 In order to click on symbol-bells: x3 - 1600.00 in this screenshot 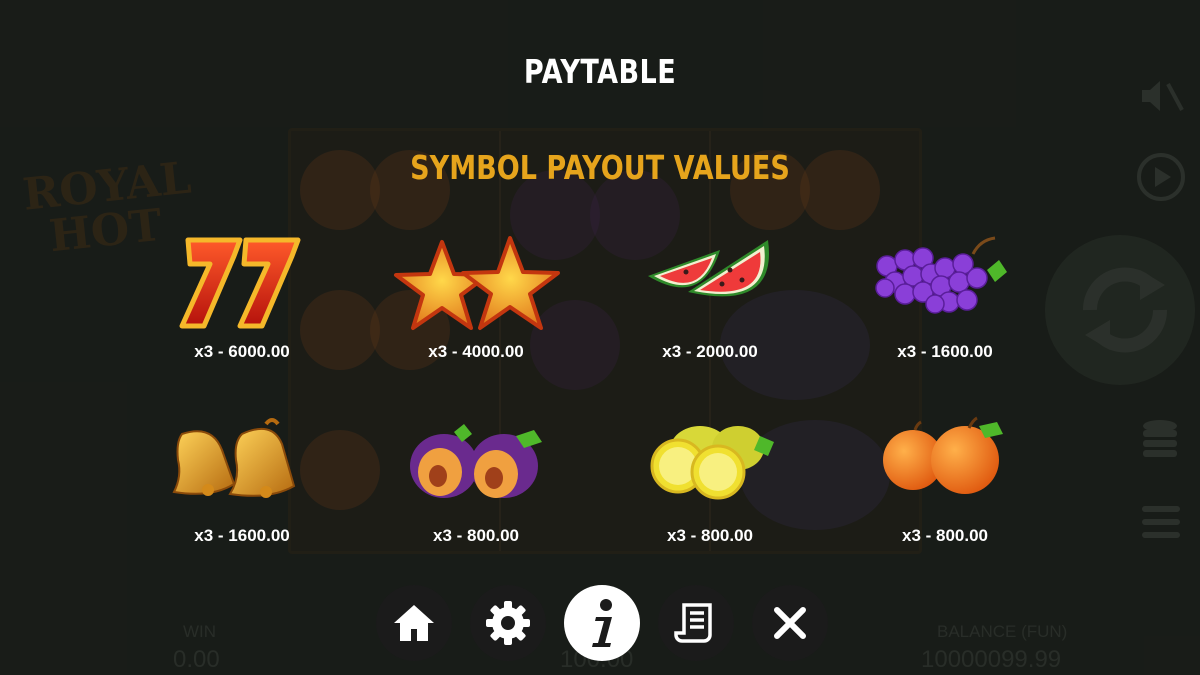, I will do `click(242, 494)`.